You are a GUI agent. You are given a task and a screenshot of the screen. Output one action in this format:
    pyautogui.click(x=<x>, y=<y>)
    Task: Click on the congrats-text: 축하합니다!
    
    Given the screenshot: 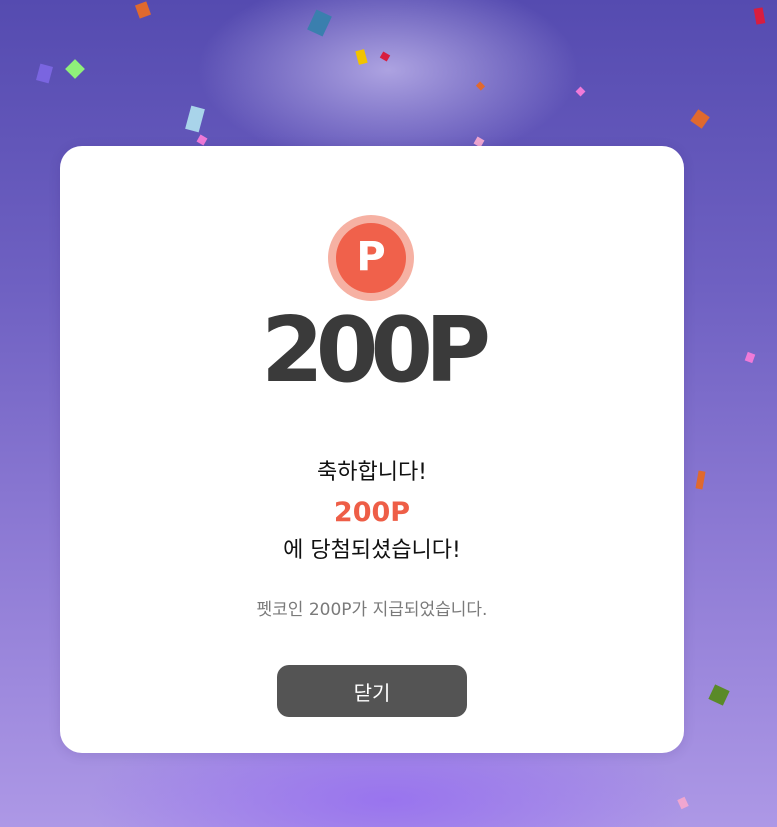 What is the action you would take?
    pyautogui.click(x=372, y=472)
    